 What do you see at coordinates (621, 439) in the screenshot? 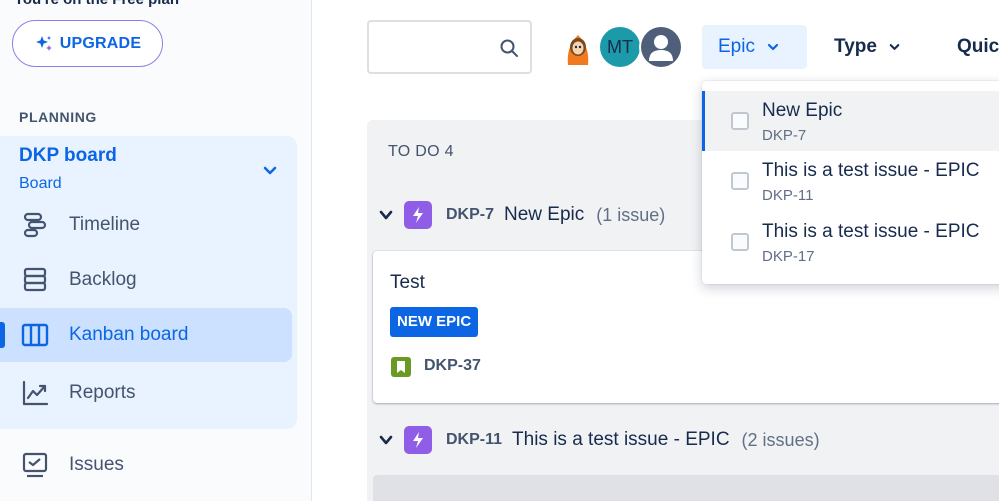
I see `epic-name: This is a test issue - EPIC` at bounding box center [621, 439].